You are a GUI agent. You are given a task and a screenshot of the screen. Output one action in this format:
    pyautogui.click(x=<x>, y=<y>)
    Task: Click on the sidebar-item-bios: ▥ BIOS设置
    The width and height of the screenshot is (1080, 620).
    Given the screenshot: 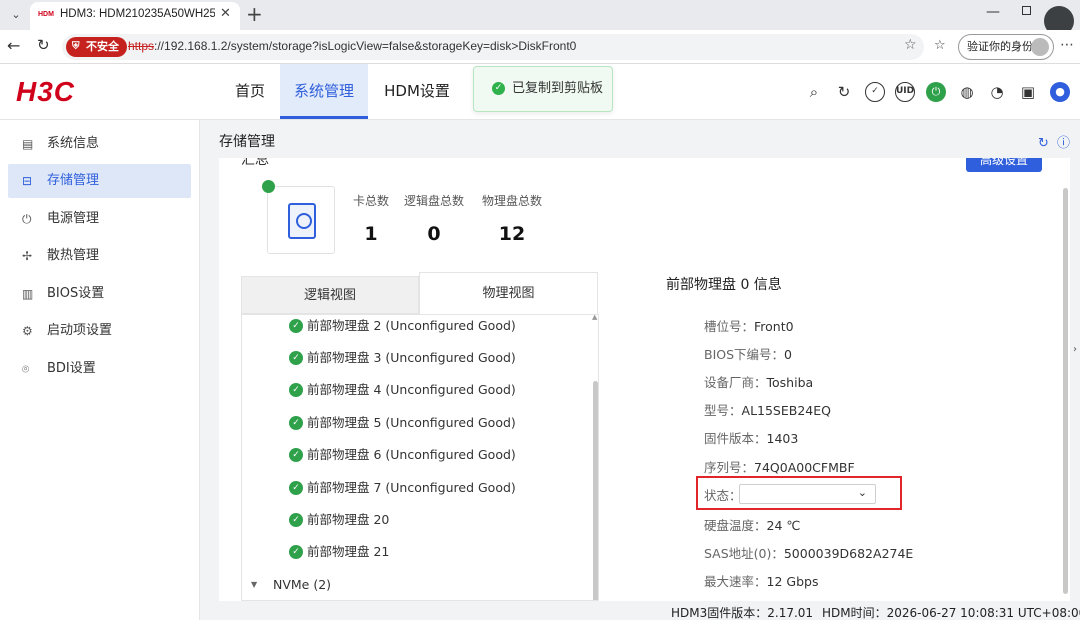 What is the action you would take?
    pyautogui.click(x=99, y=294)
    